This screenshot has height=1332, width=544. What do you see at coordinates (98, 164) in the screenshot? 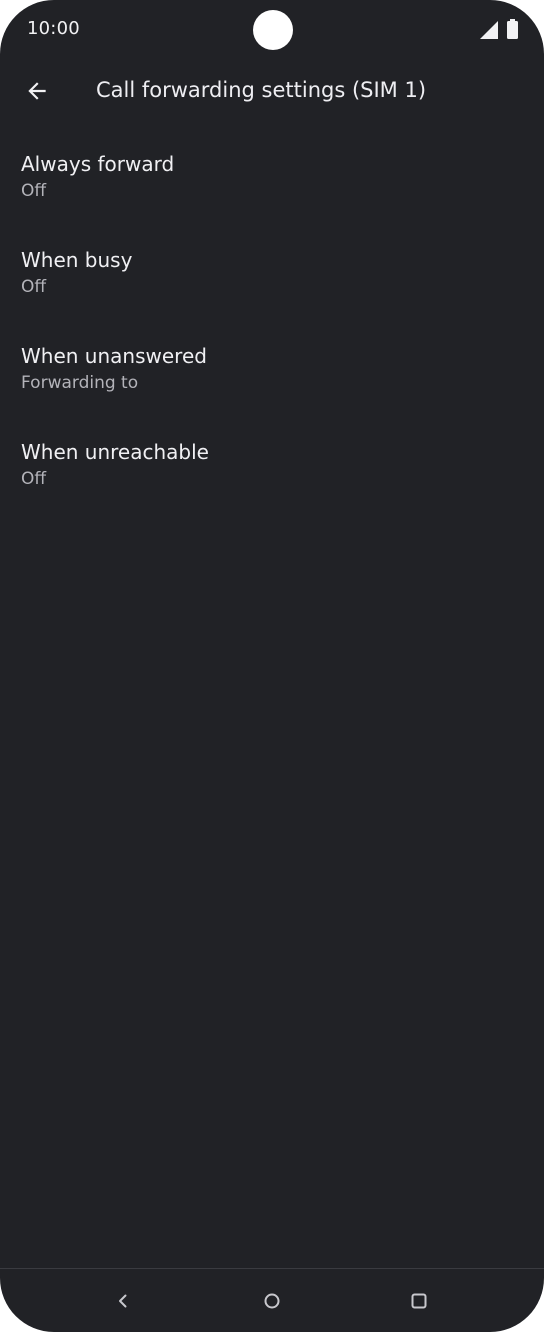
I see `setting-title: Always forward` at bounding box center [98, 164].